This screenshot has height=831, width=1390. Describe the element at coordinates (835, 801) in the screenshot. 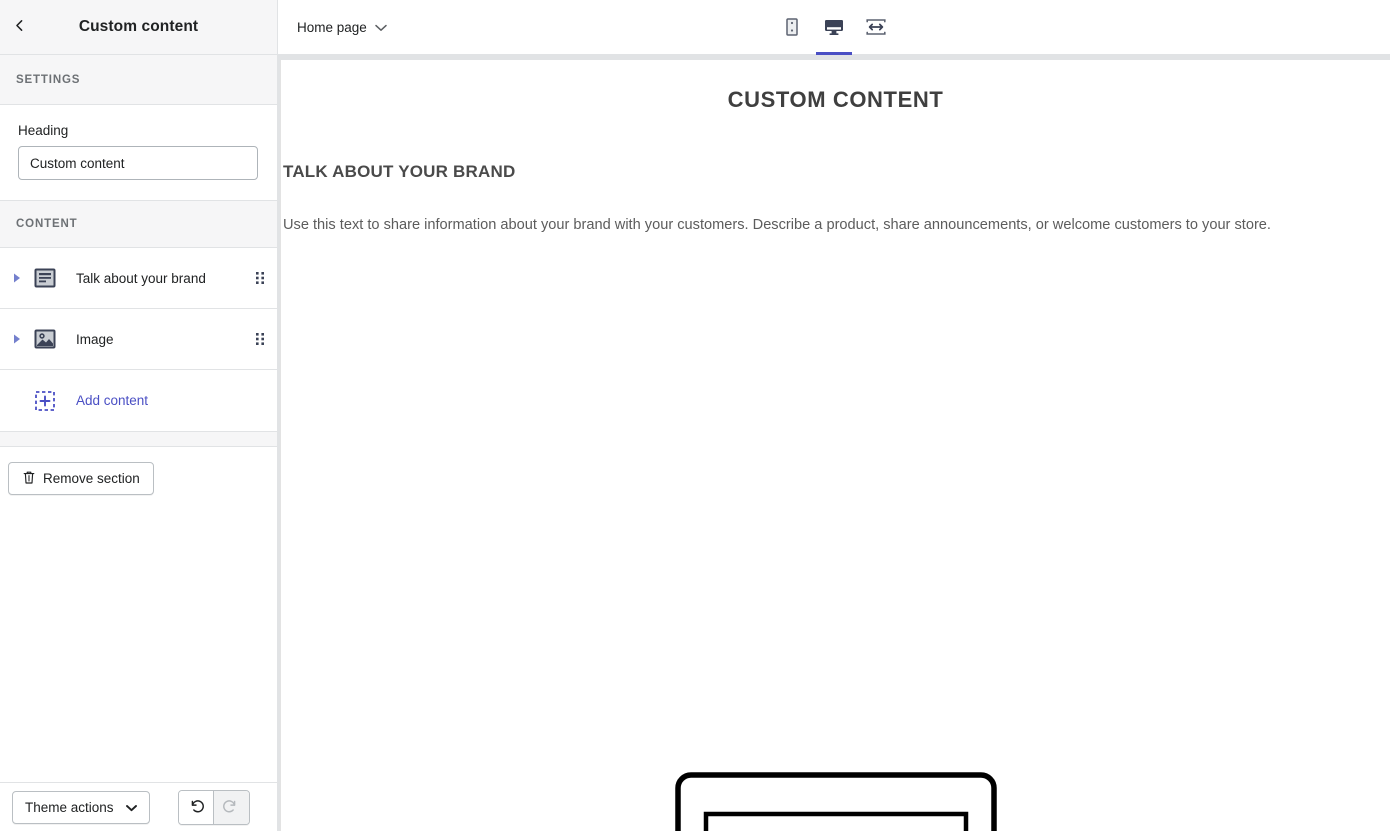

I see `image-placeholder-icon` at that location.